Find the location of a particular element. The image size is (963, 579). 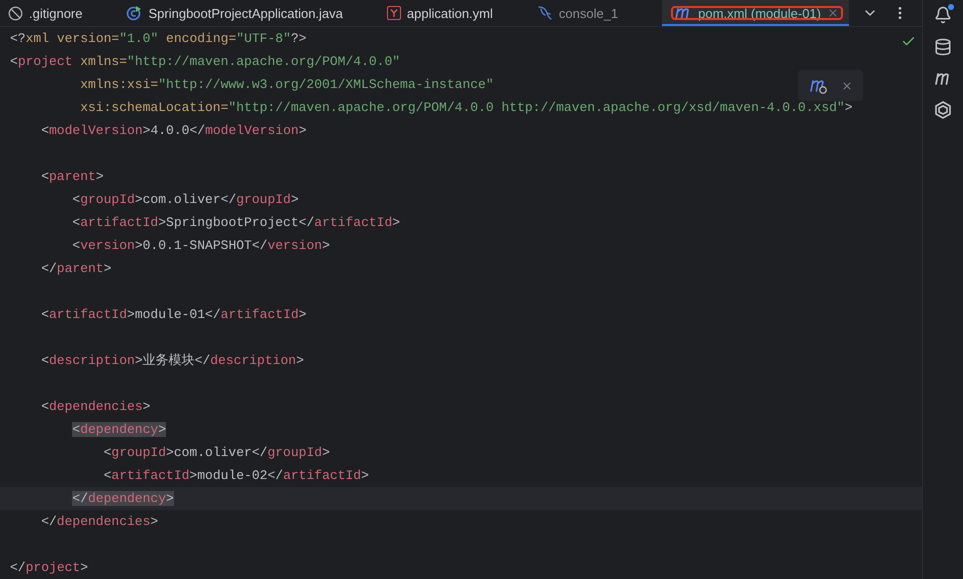

code-line: <artifactId>SpringbootProject</artifactId> is located at coordinates (236, 223).